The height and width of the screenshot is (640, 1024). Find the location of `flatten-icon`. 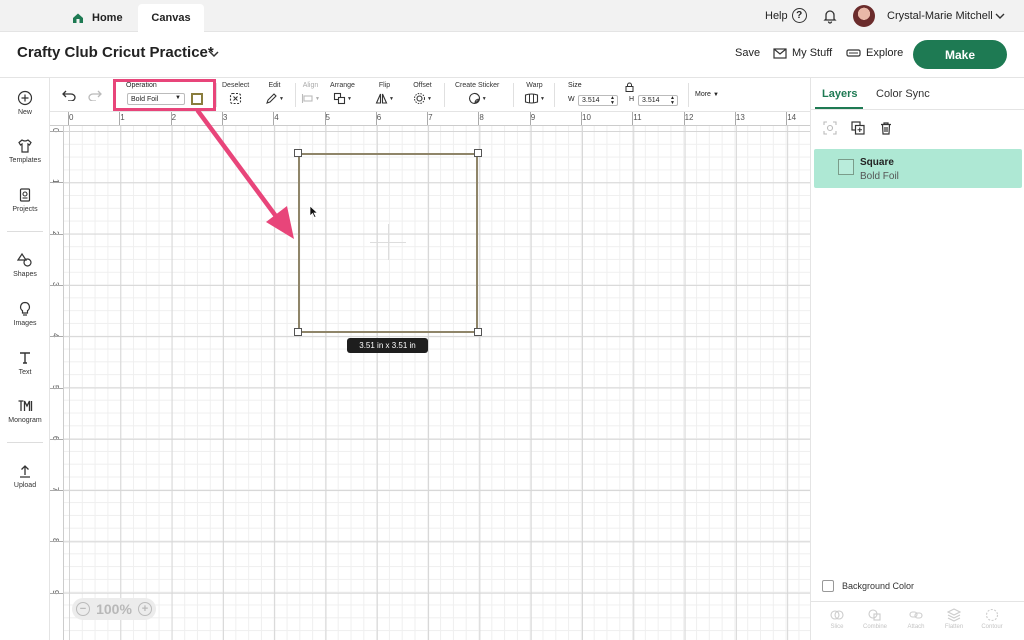

flatten-icon is located at coordinates (954, 615).